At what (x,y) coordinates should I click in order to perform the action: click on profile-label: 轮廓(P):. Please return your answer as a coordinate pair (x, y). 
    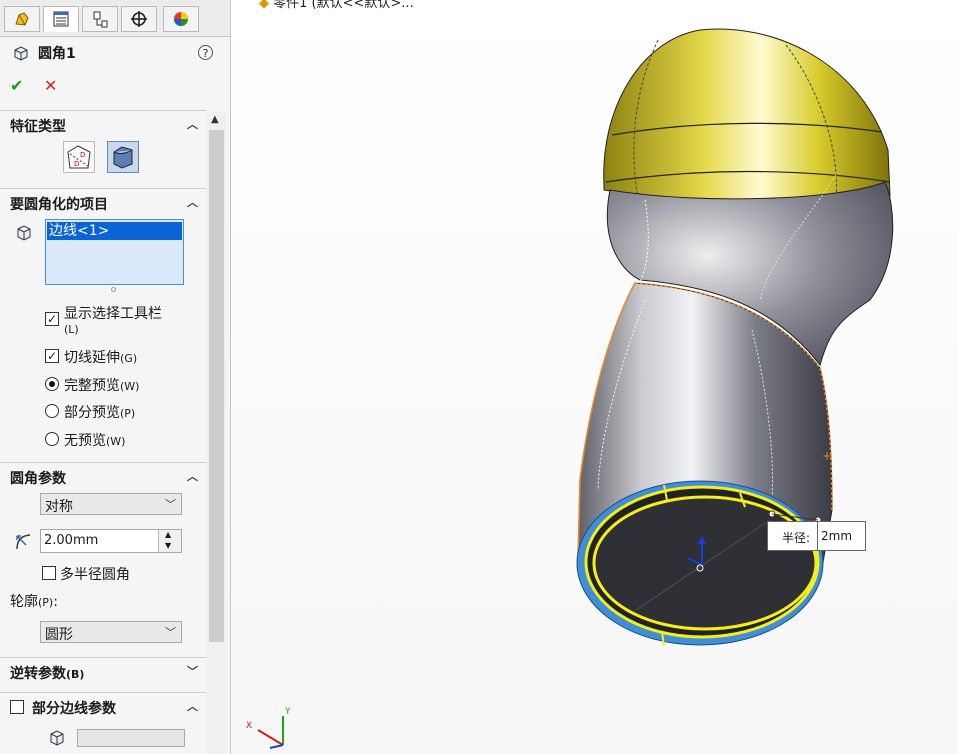
    Looking at the image, I should click on (34, 602).